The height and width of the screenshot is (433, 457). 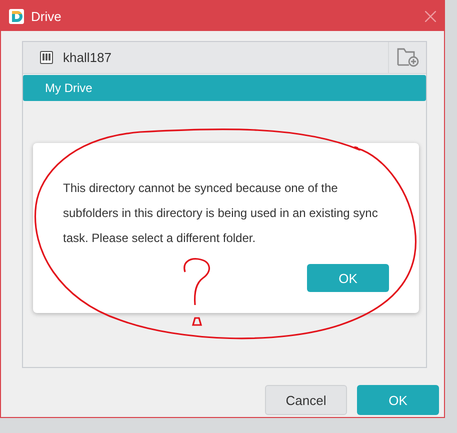 What do you see at coordinates (224, 88) in the screenshot?
I see `folder-item: My Drive` at bounding box center [224, 88].